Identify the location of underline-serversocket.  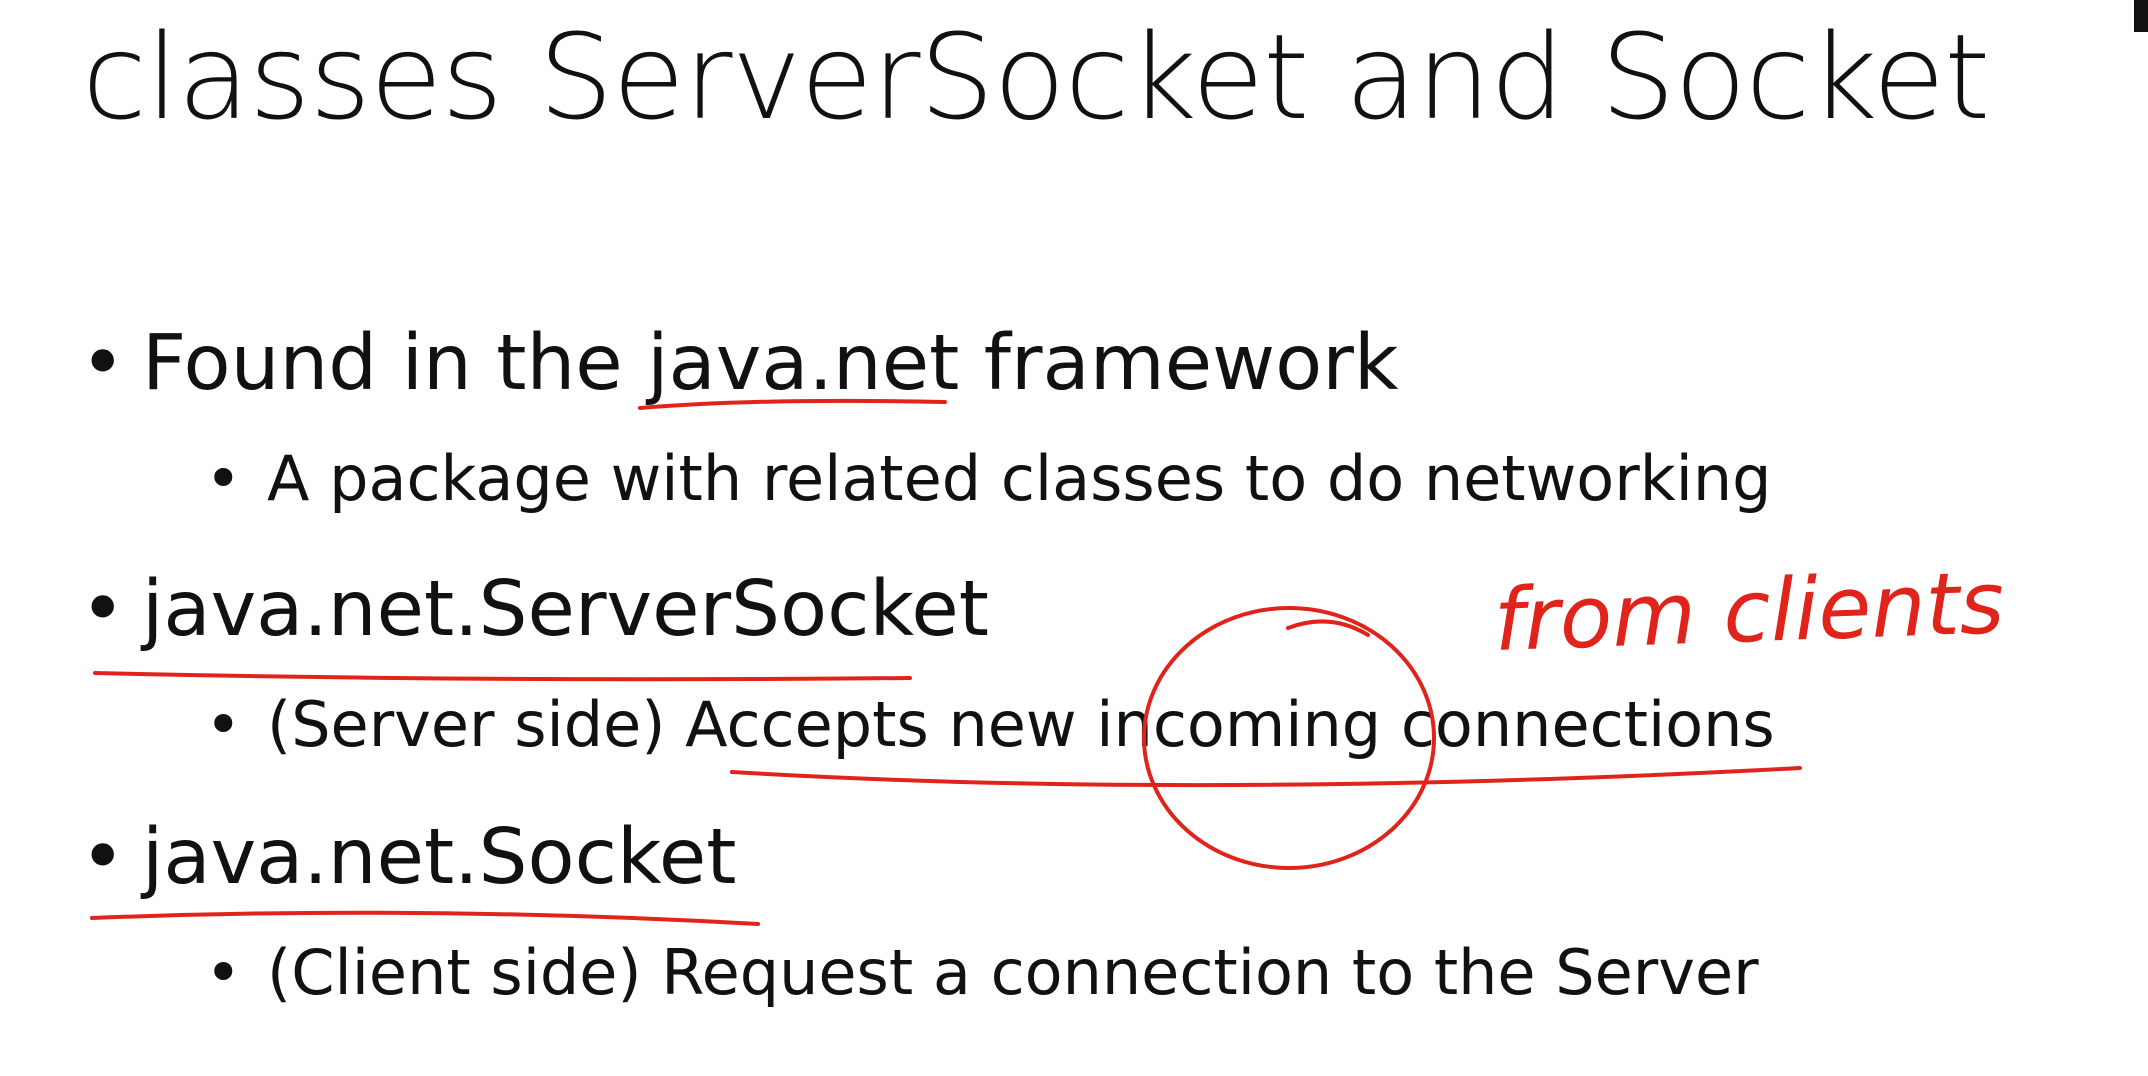
(502, 676).